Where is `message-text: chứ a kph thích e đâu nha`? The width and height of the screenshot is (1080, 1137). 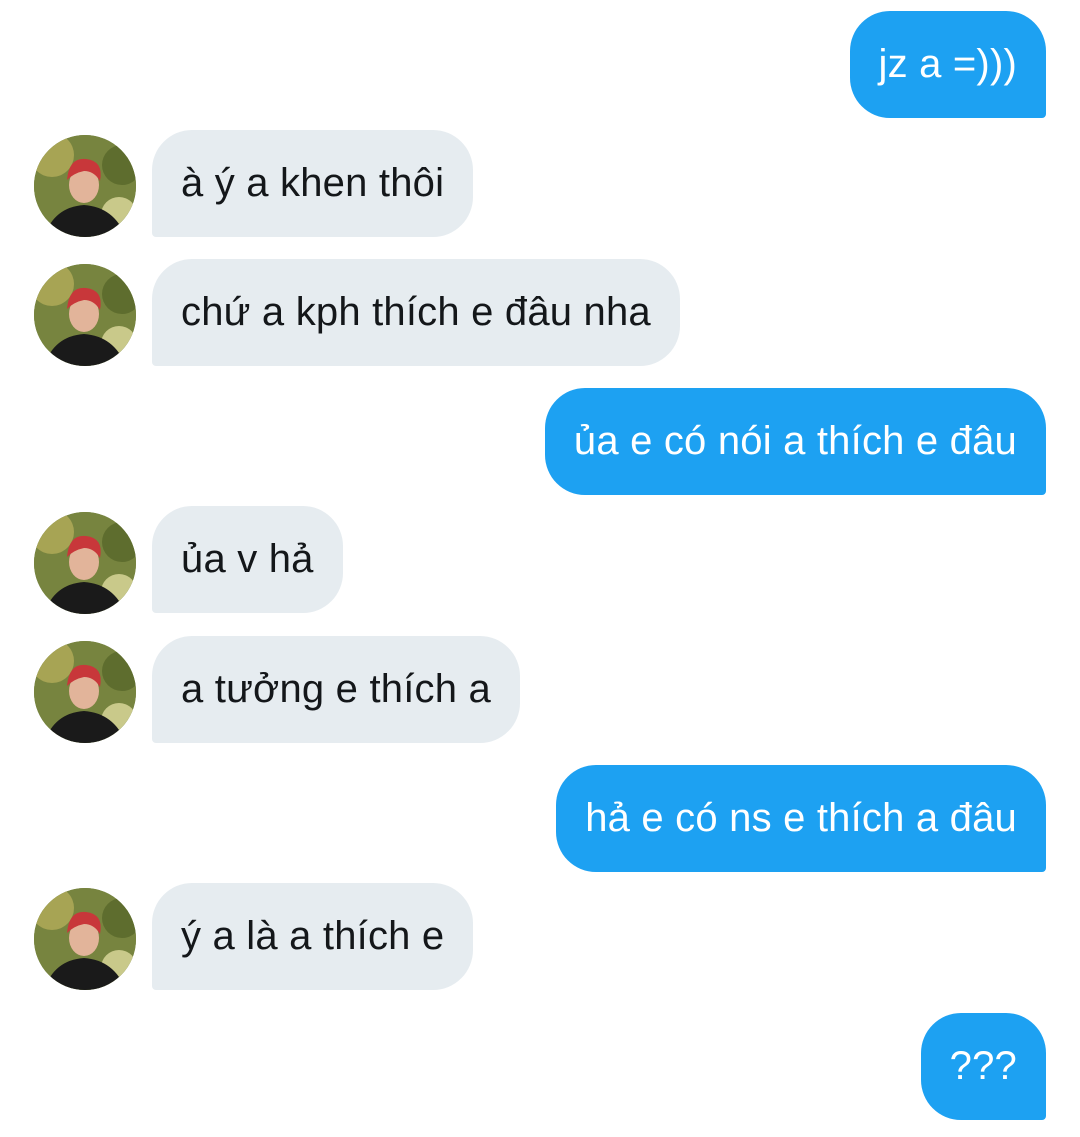
message-text: chứ a kph thích e đâu nha is located at coordinates (416, 312).